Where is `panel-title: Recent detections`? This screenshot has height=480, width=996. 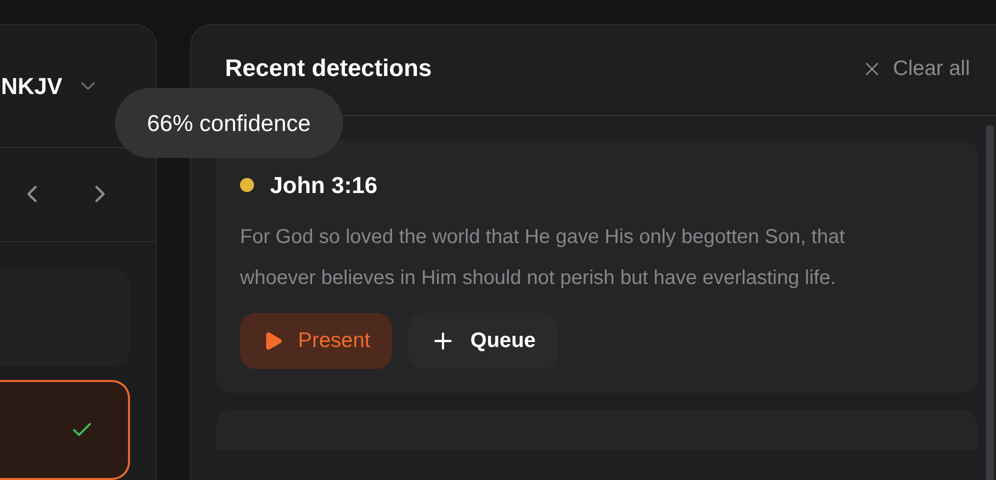
panel-title: Recent detections is located at coordinates (328, 69).